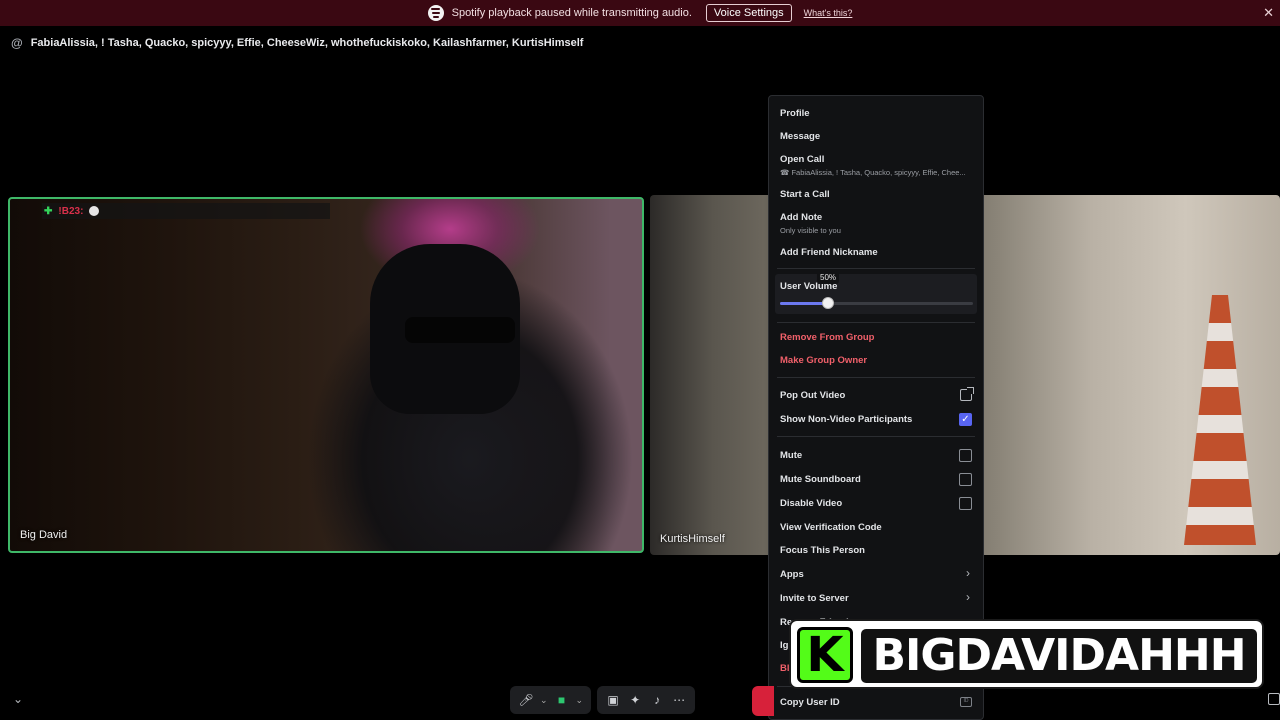  I want to click on emoji-icon, so click(94, 211).